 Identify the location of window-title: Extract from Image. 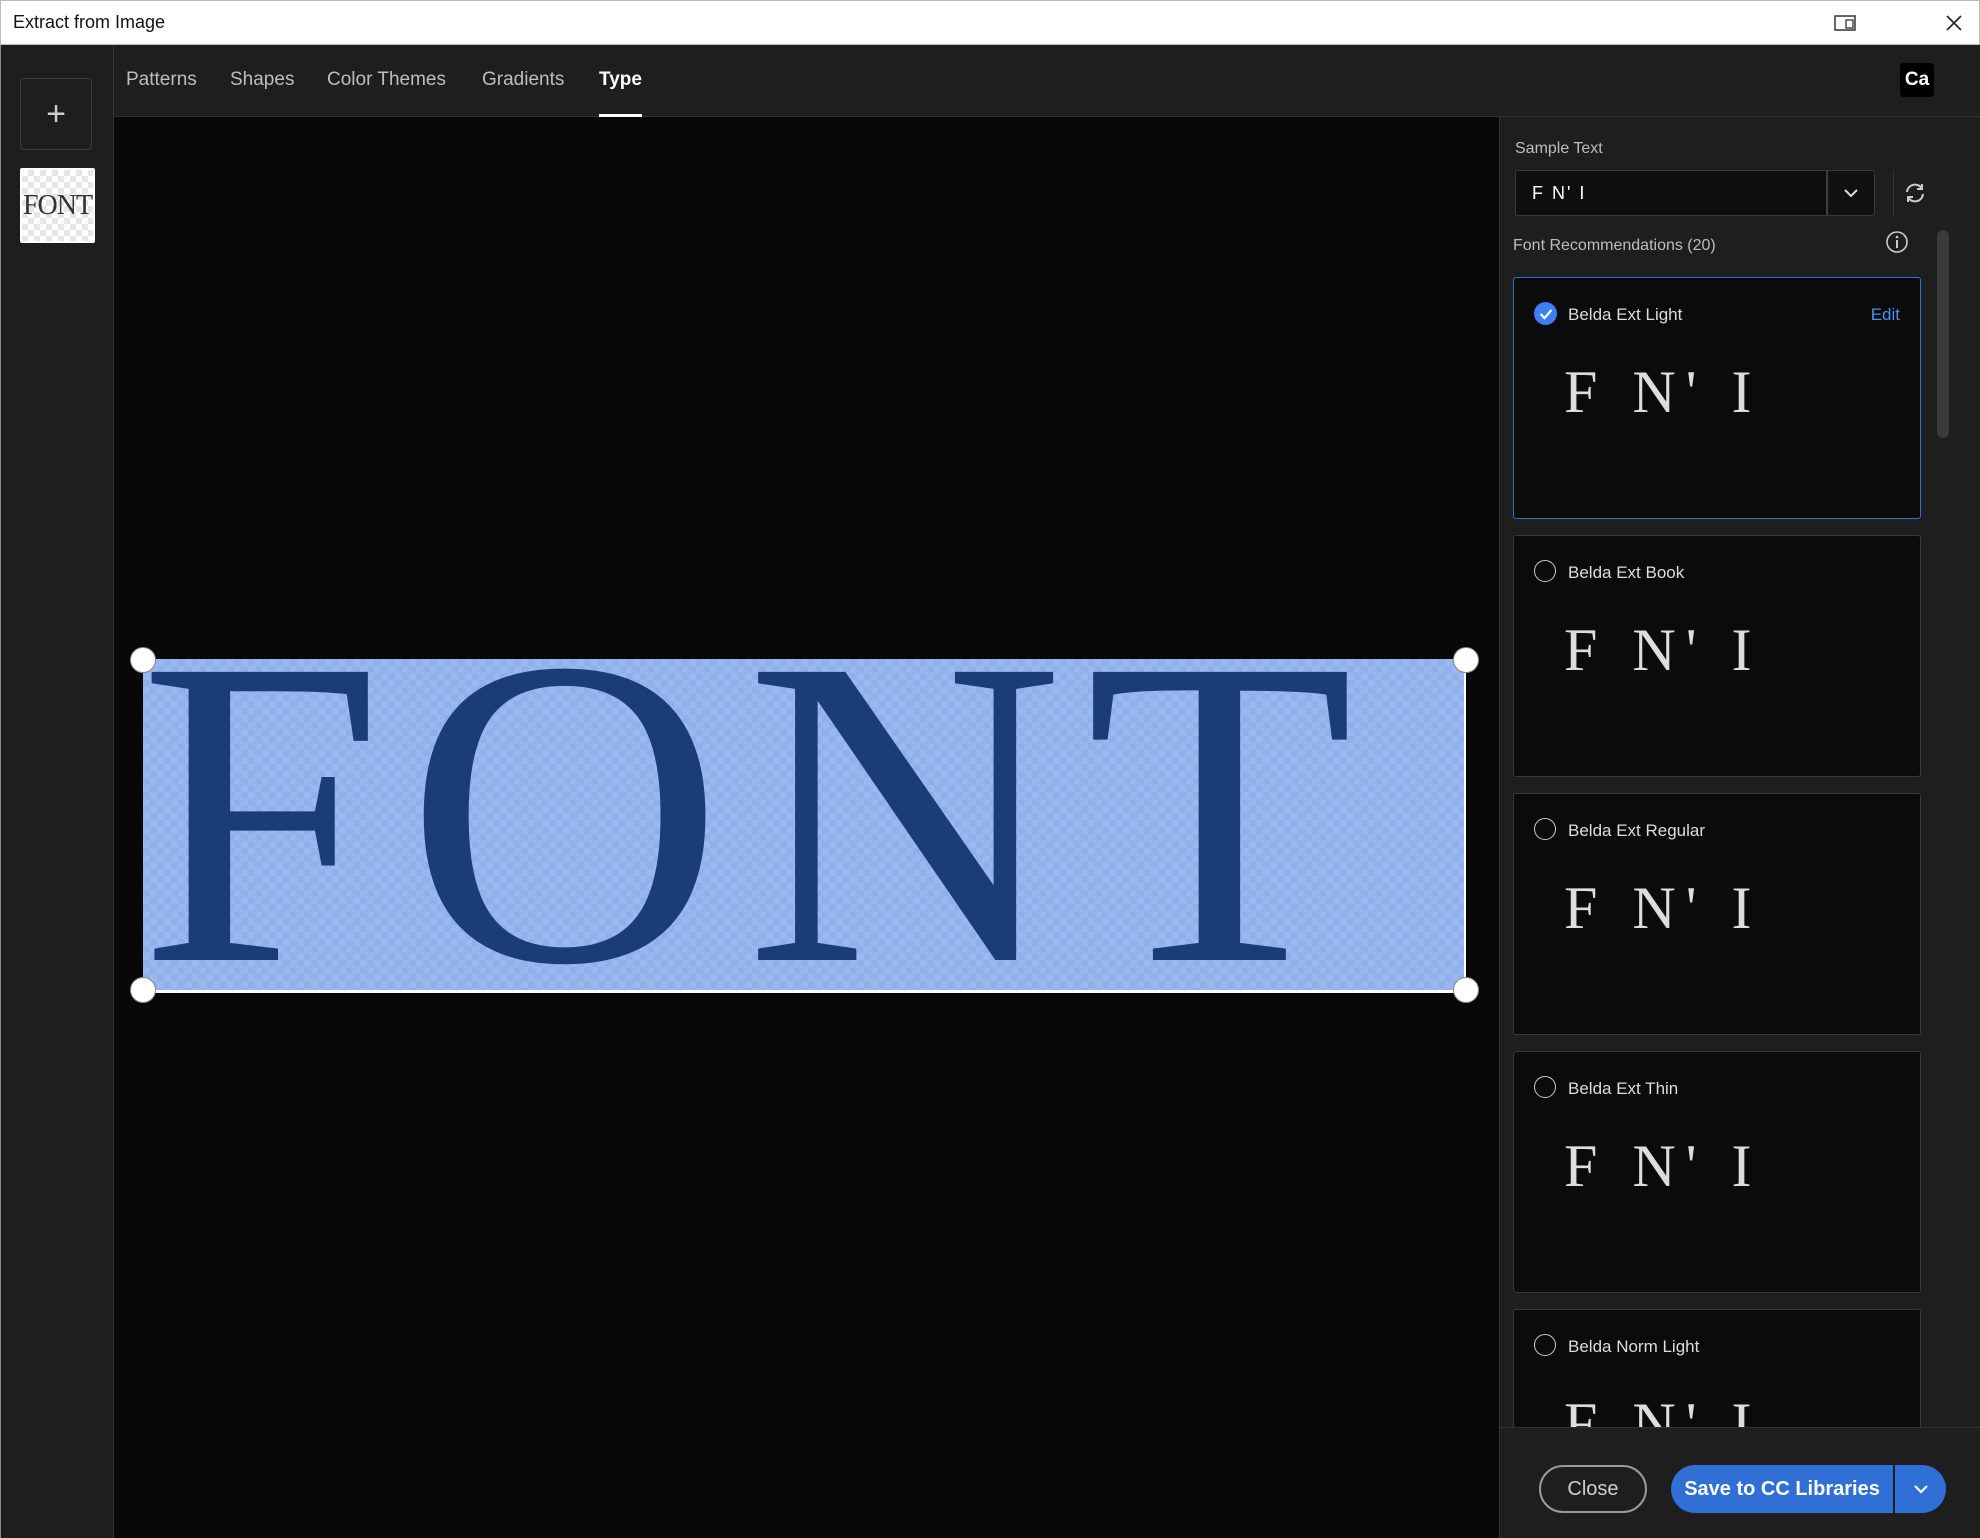
(89, 22).